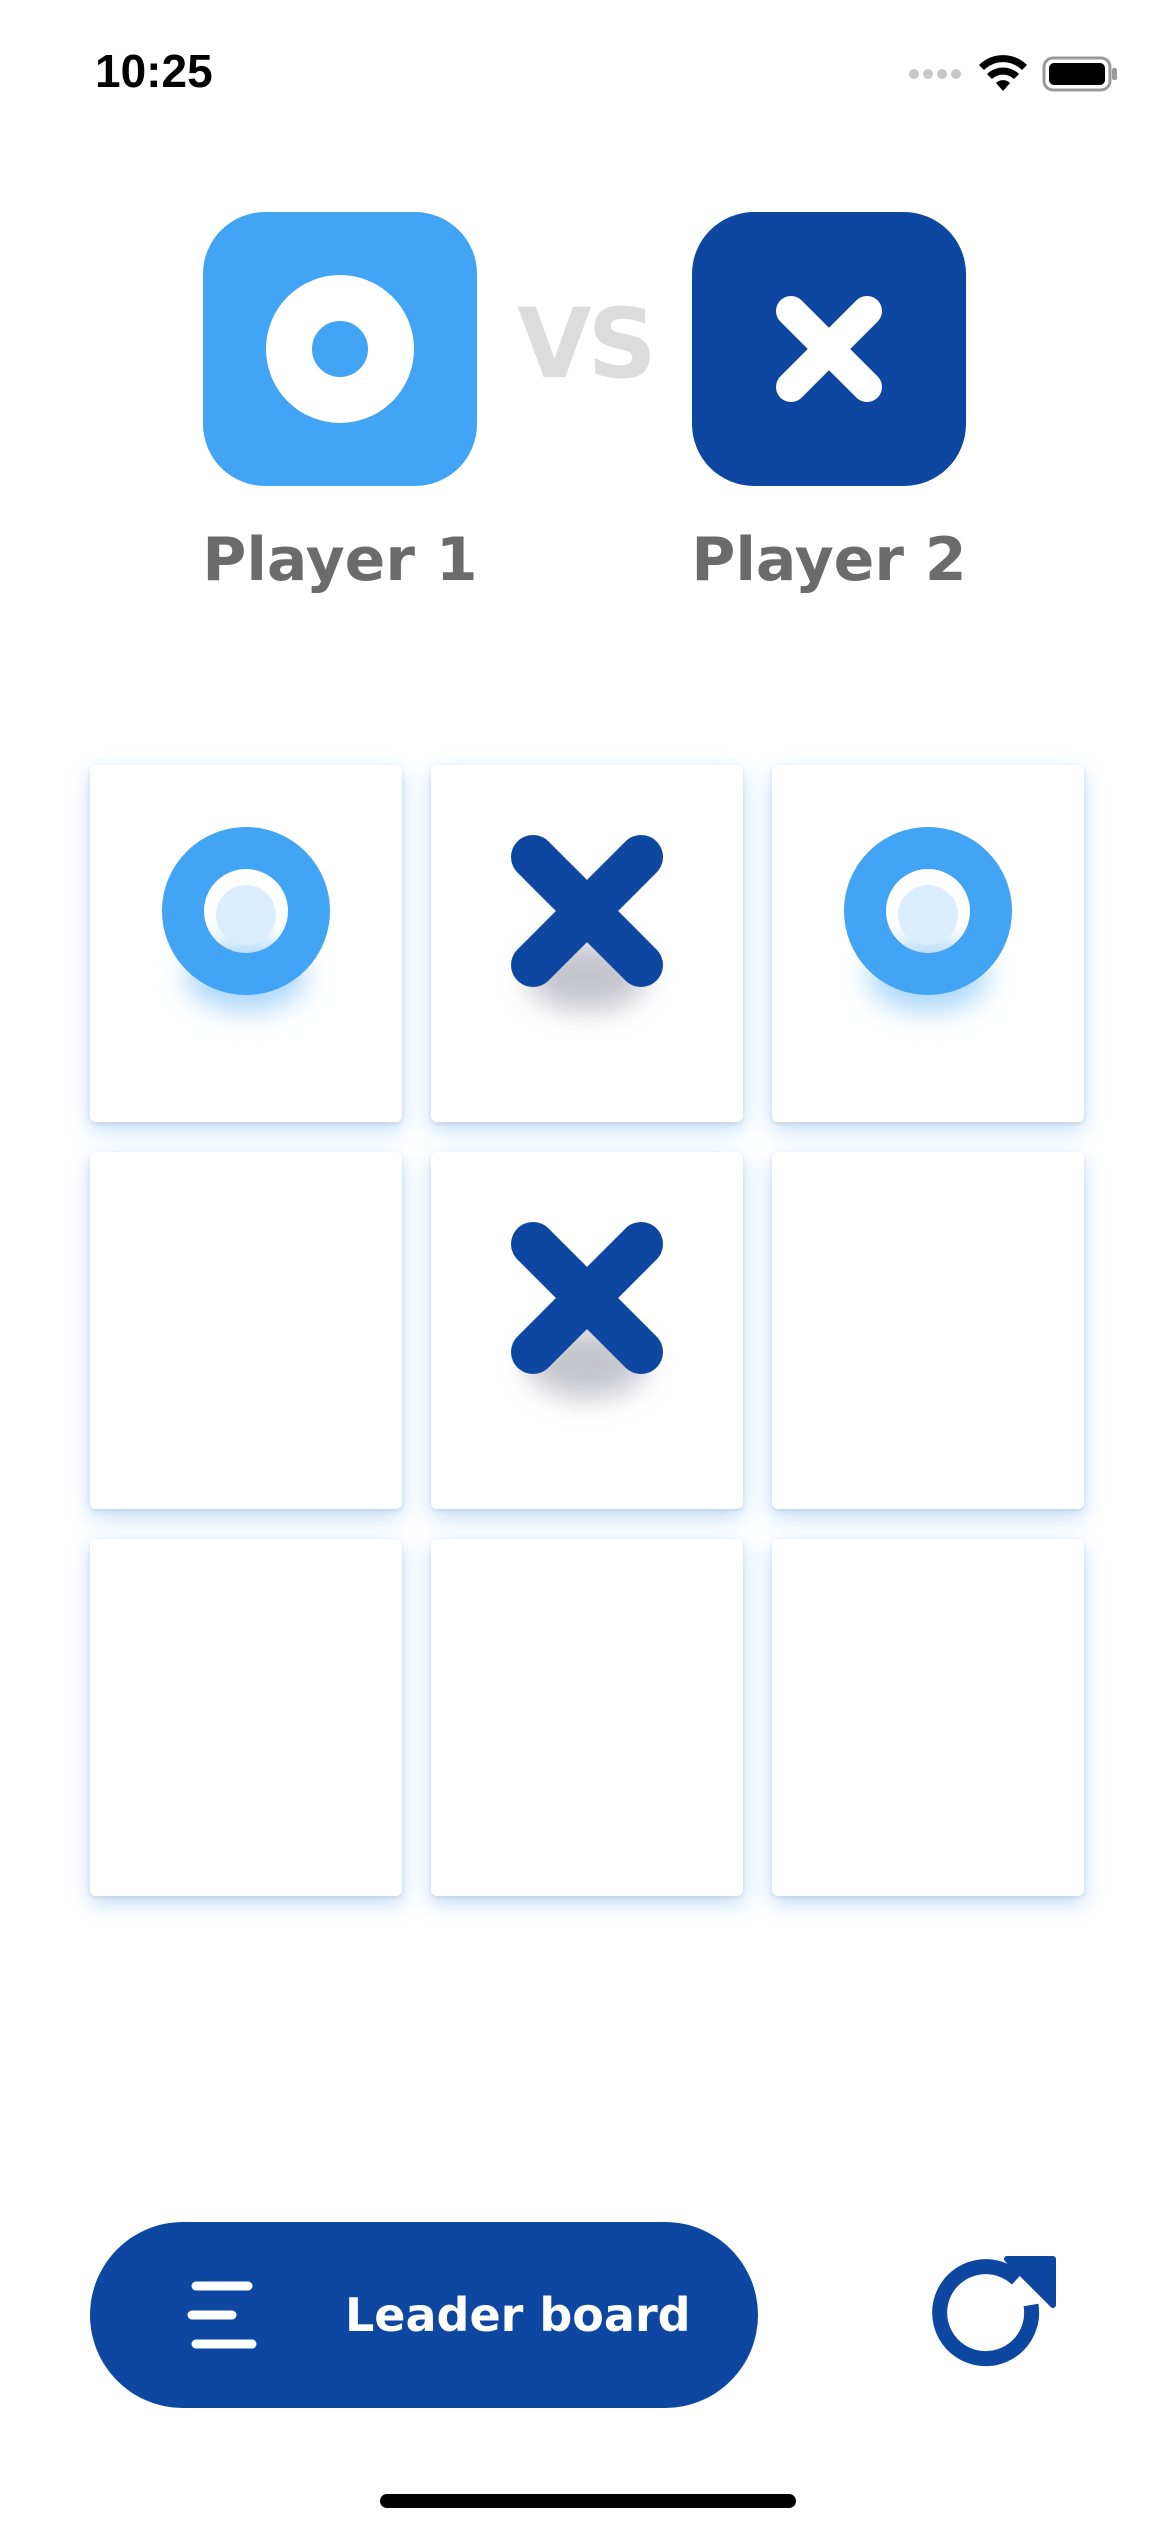 The height and width of the screenshot is (2532, 1170). What do you see at coordinates (586, 344) in the screenshot?
I see `vs-label: VS` at bounding box center [586, 344].